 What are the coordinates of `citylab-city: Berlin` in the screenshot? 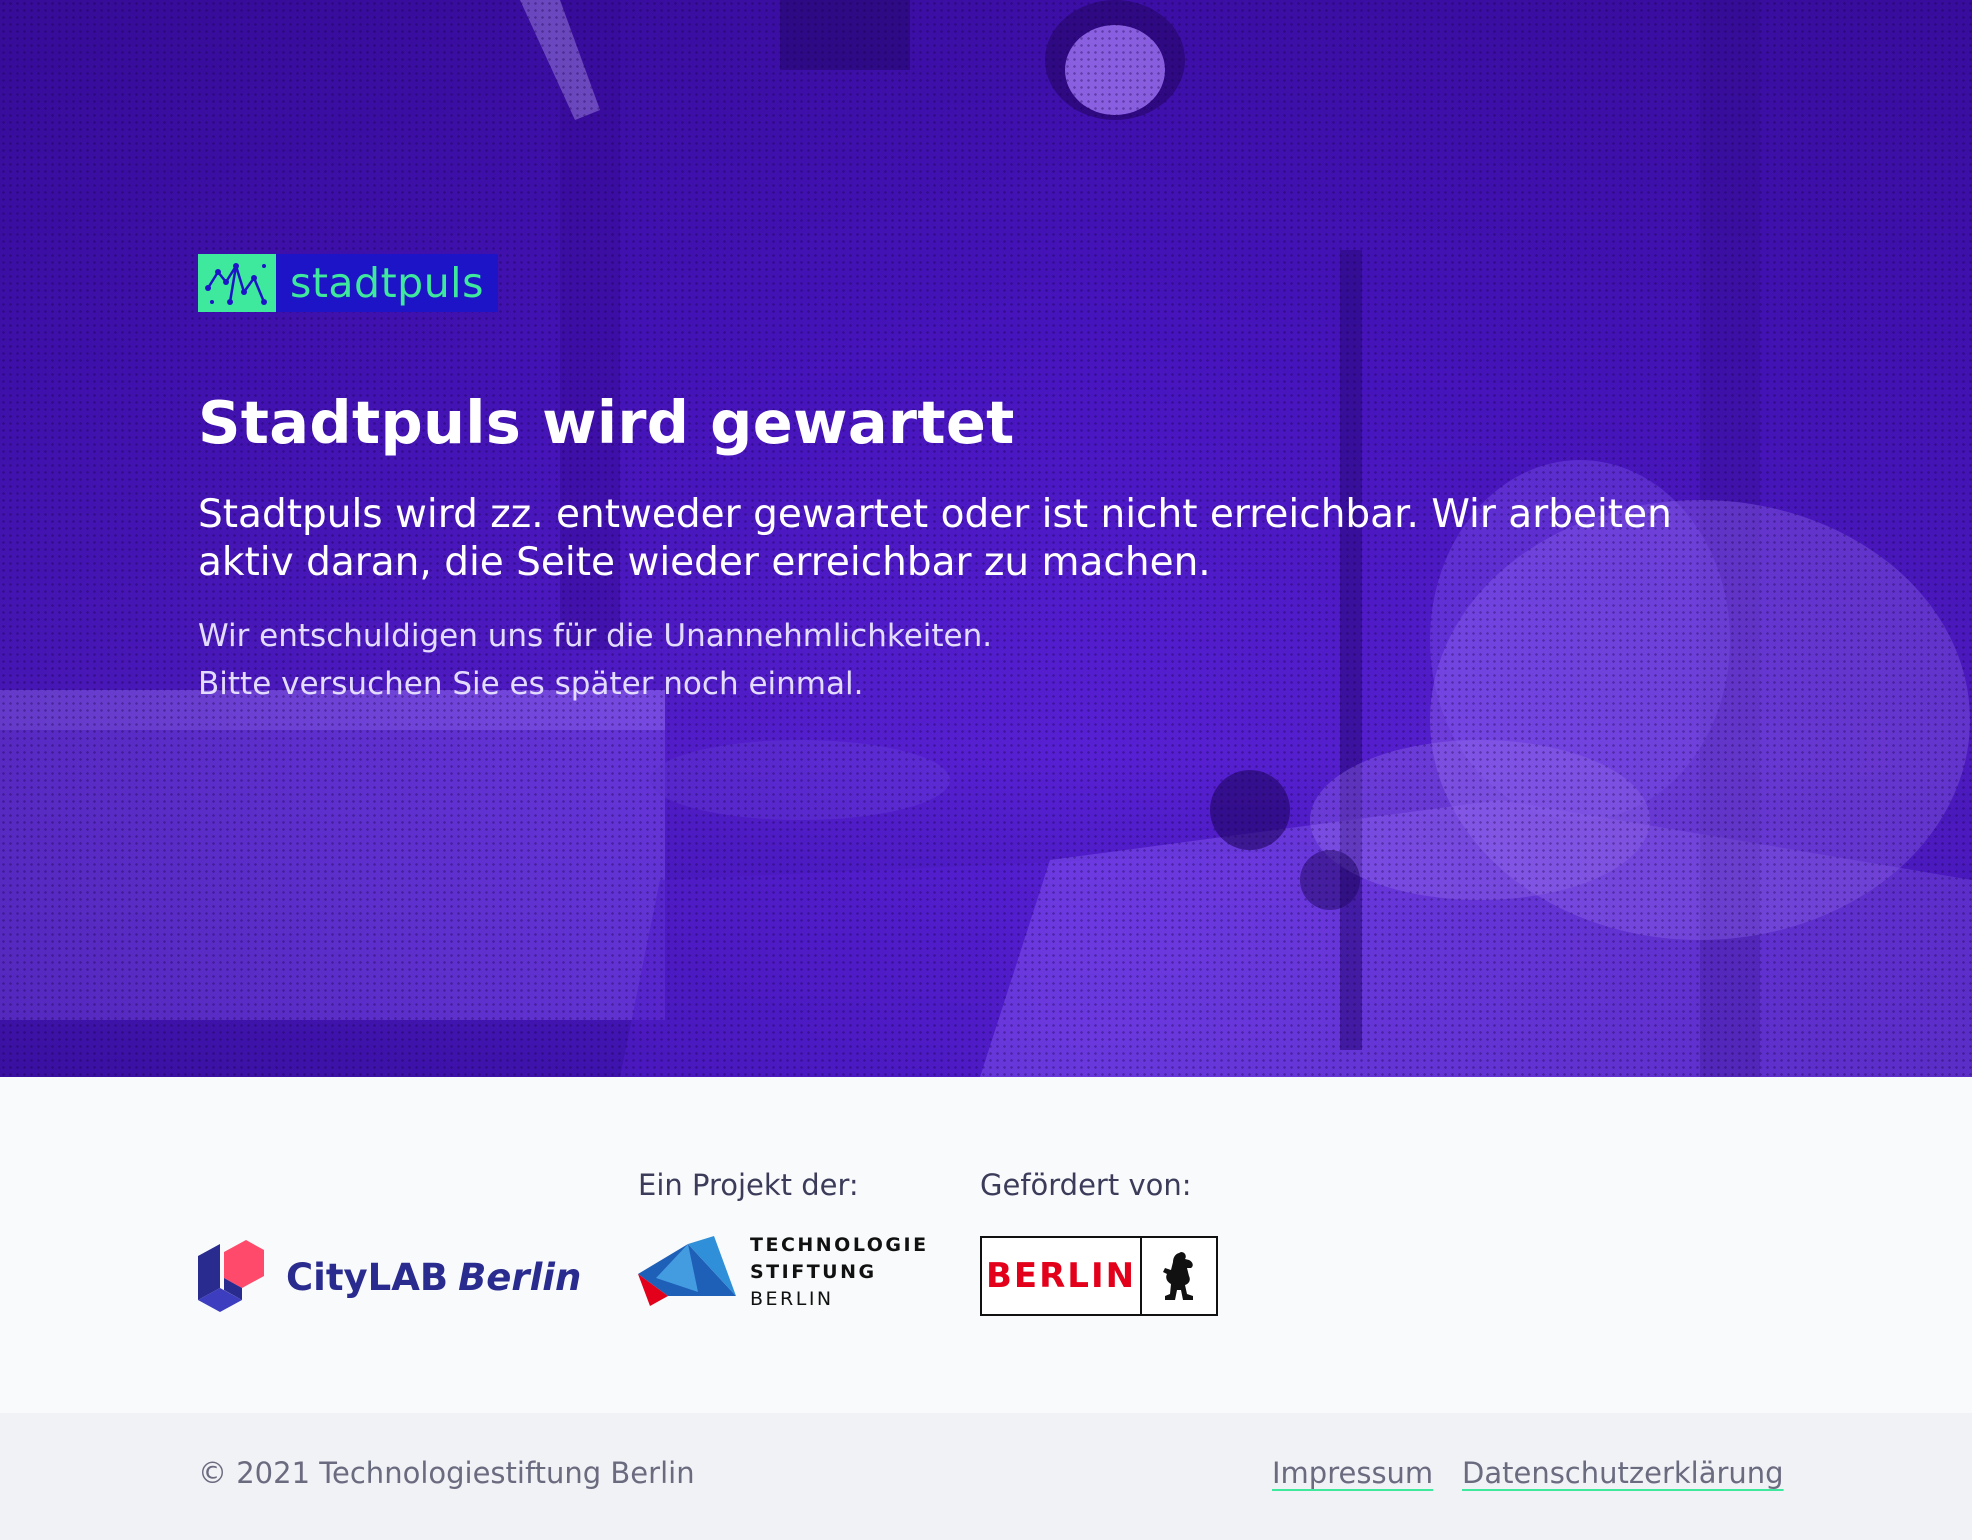 It's located at (520, 1277).